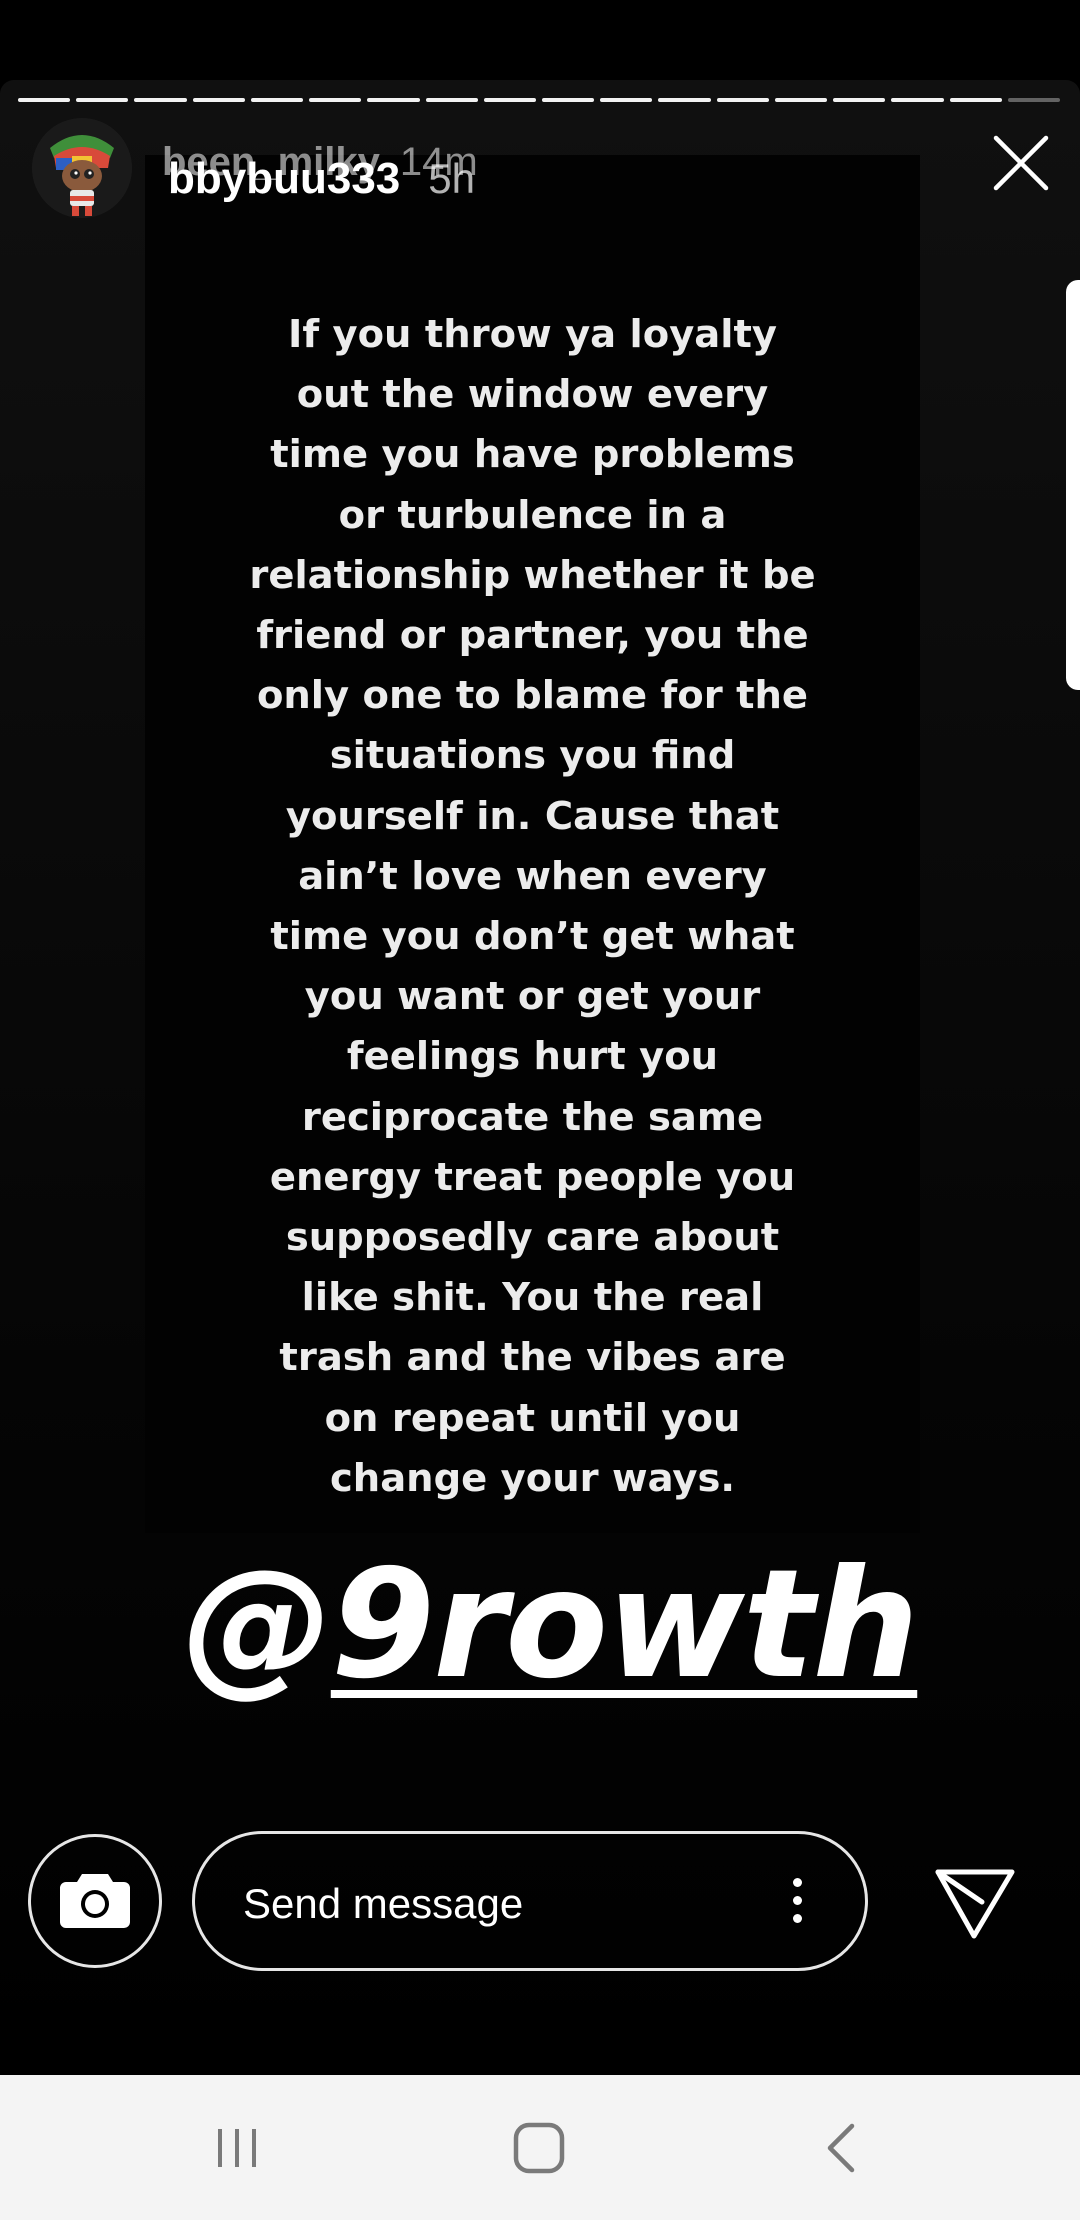 The height and width of the screenshot is (2220, 1080). Describe the element at coordinates (257, 1625) in the screenshot. I see `mention-at: @` at that location.